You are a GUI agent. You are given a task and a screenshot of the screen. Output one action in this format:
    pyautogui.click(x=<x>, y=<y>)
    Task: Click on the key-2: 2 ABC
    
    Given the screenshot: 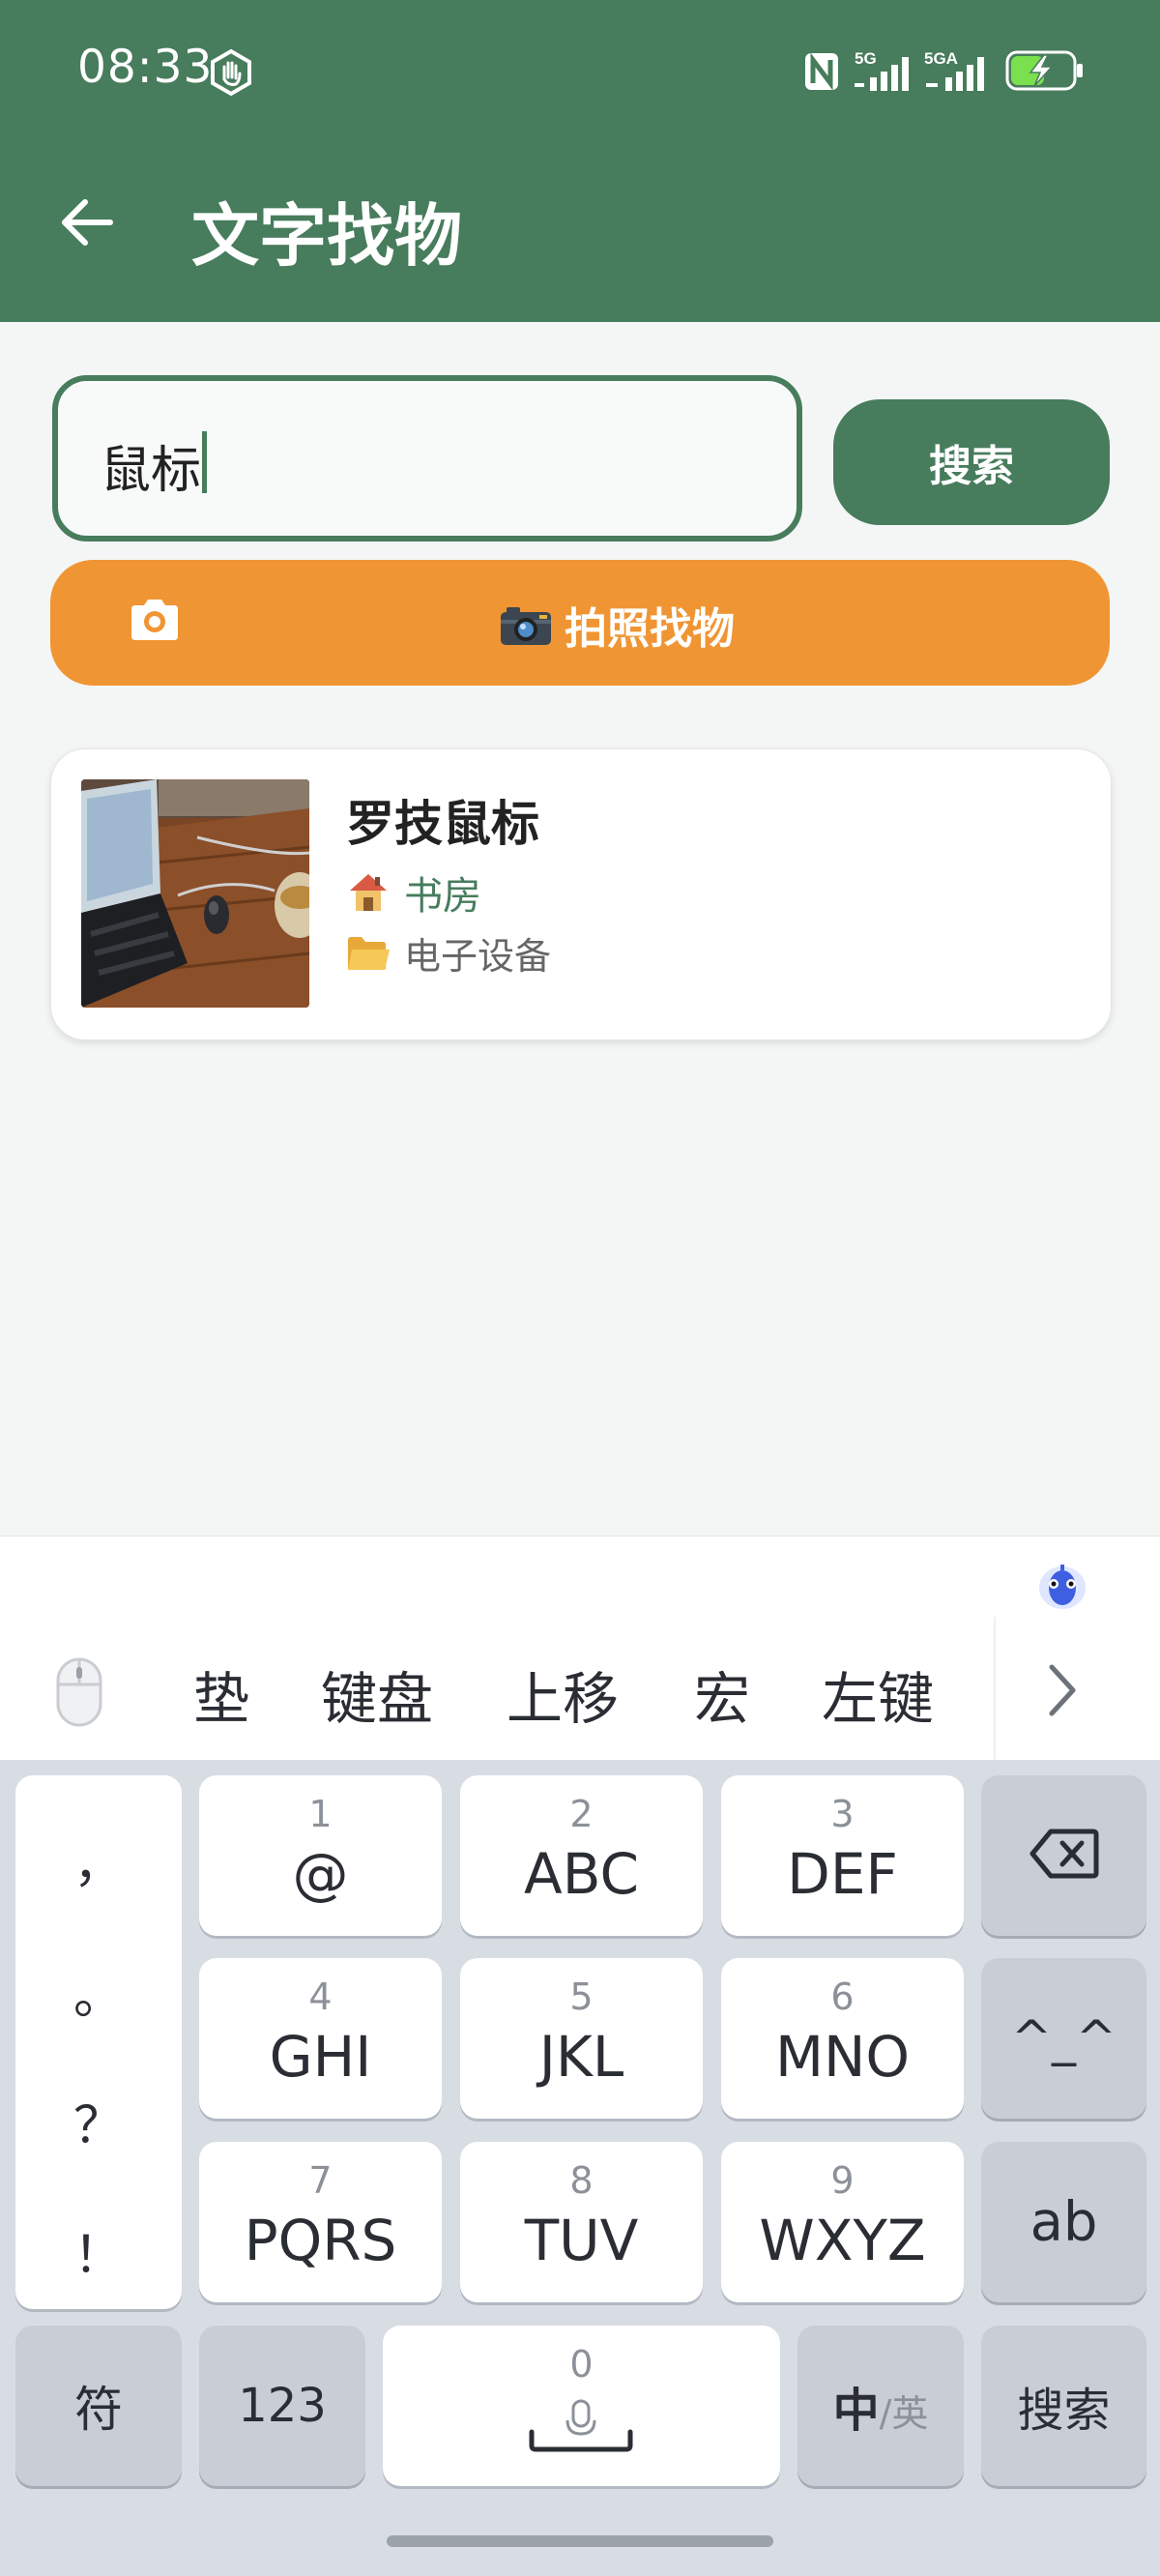 What is the action you would take?
    pyautogui.click(x=581, y=1855)
    